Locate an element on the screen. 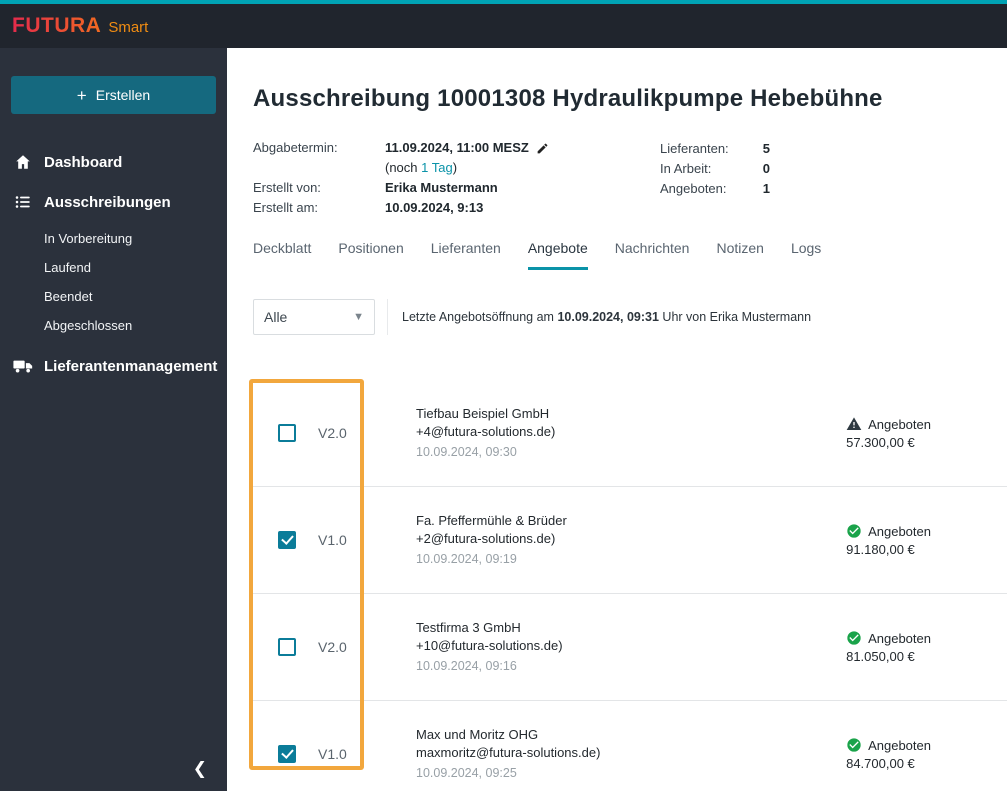 Image resolution: width=1007 pixels, height=791 pixels. offer-version: V1.0 is located at coordinates (332, 540).